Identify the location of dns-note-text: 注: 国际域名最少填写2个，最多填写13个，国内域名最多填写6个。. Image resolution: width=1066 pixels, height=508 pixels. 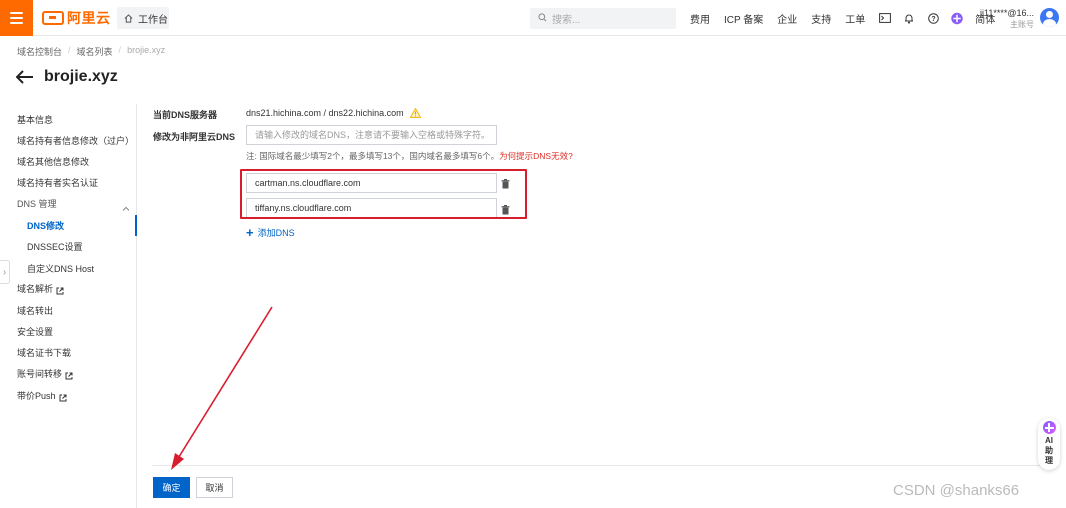
(373, 156).